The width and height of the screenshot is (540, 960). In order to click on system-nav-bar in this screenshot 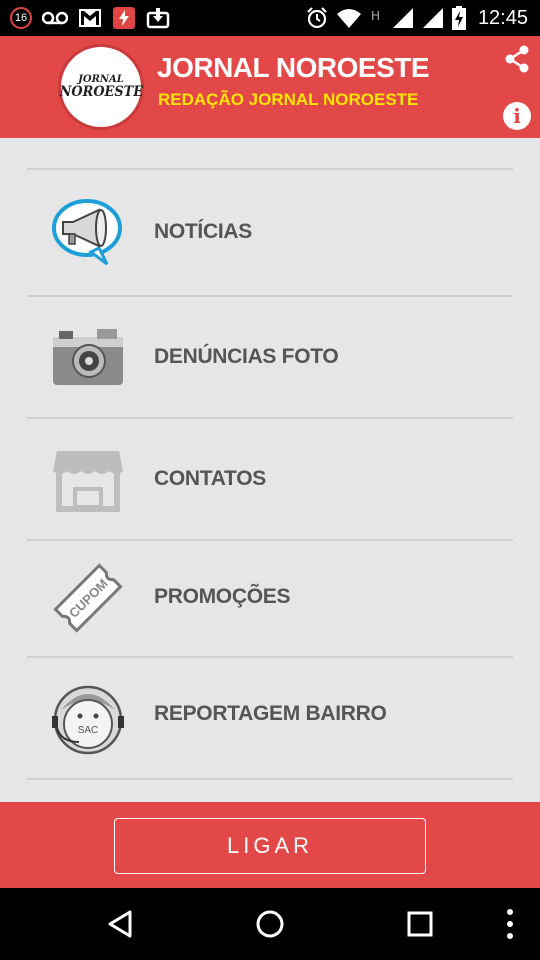, I will do `click(270, 924)`.